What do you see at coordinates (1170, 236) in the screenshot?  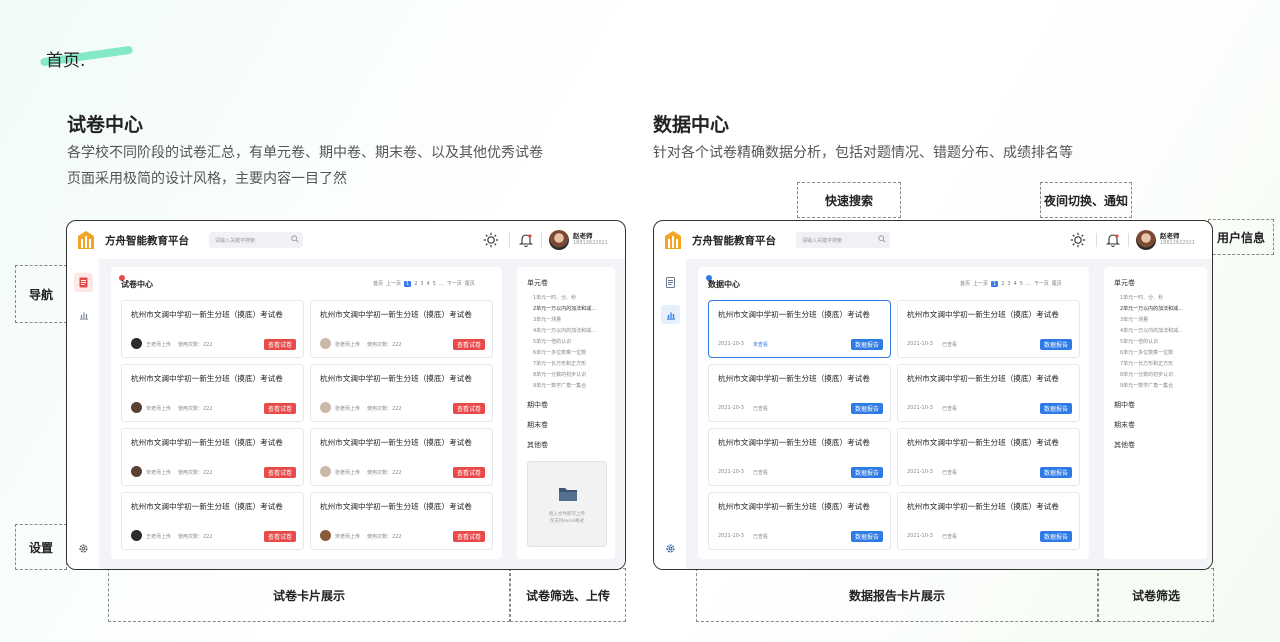 I see `user-name: 赵老师` at bounding box center [1170, 236].